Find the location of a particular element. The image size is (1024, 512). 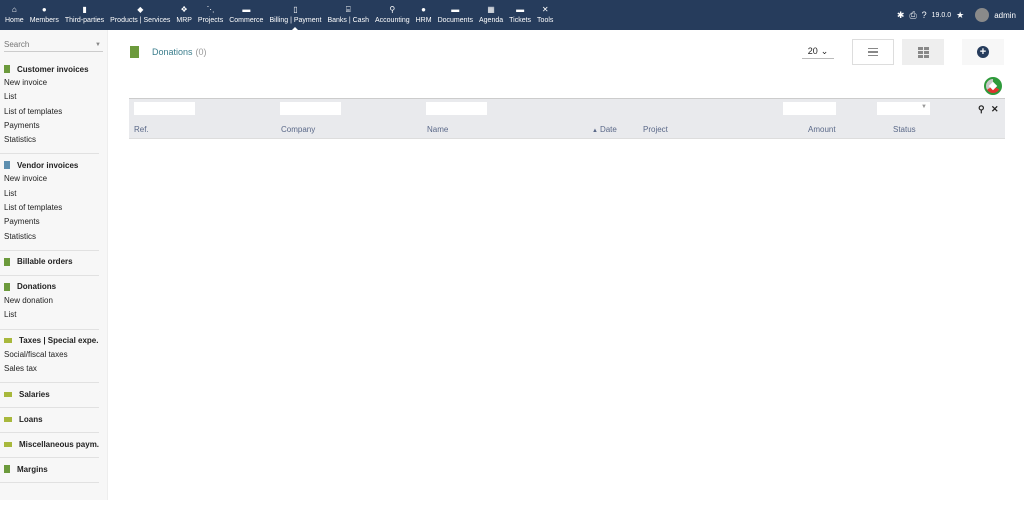

tools-icon: ✕ is located at coordinates (545, 9).